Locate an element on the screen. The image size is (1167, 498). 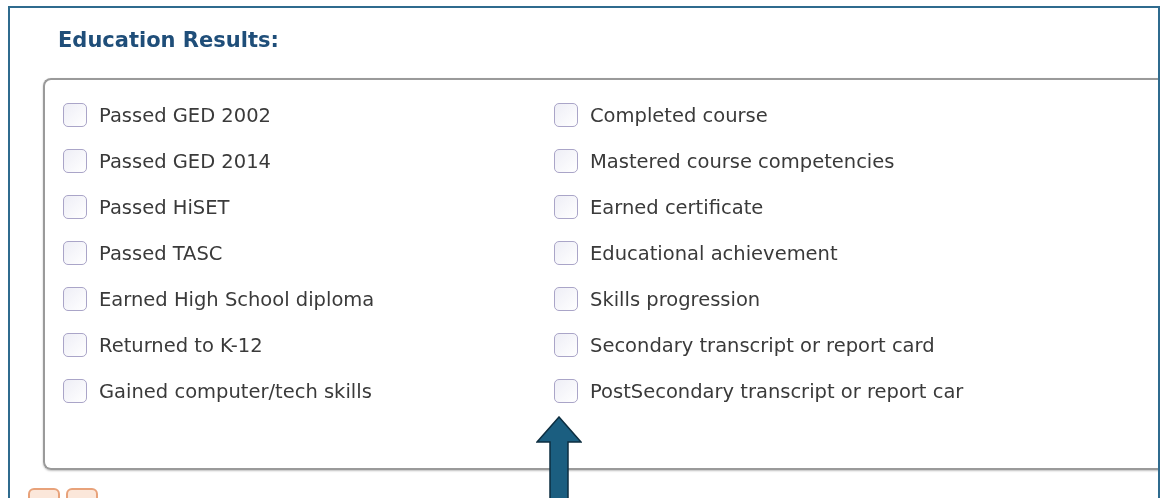
section-title: Education Results: is located at coordinates (169, 41).